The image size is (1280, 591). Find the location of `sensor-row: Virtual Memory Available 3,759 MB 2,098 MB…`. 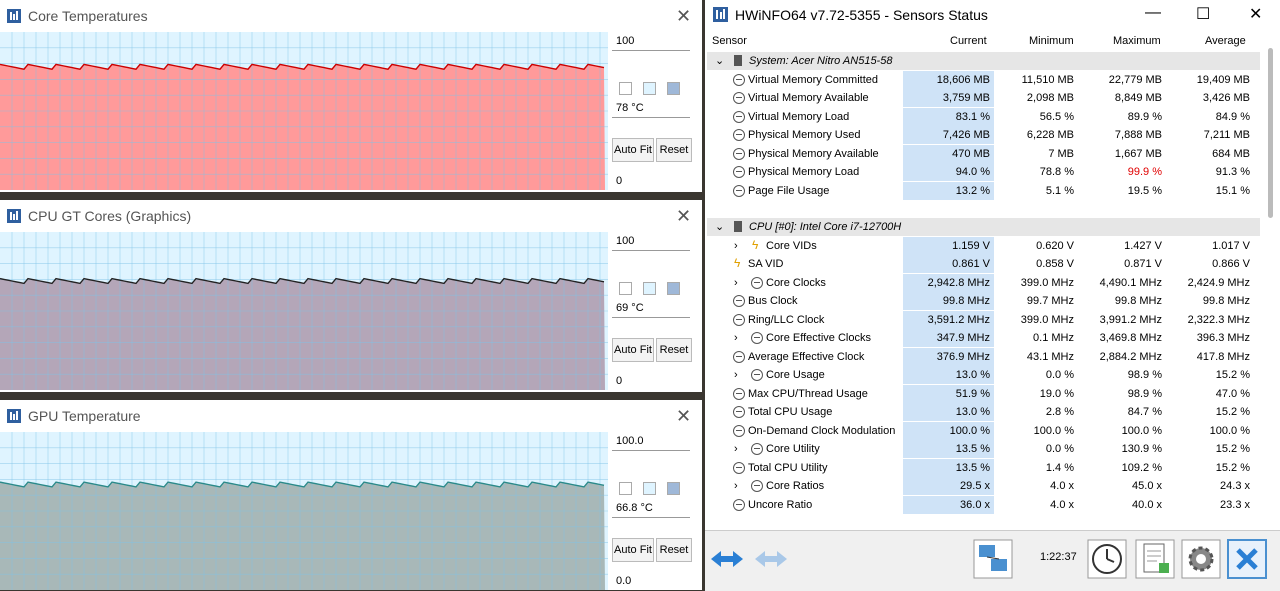

sensor-row: Virtual Memory Available 3,759 MB 2,098 MB… is located at coordinates (983, 98).